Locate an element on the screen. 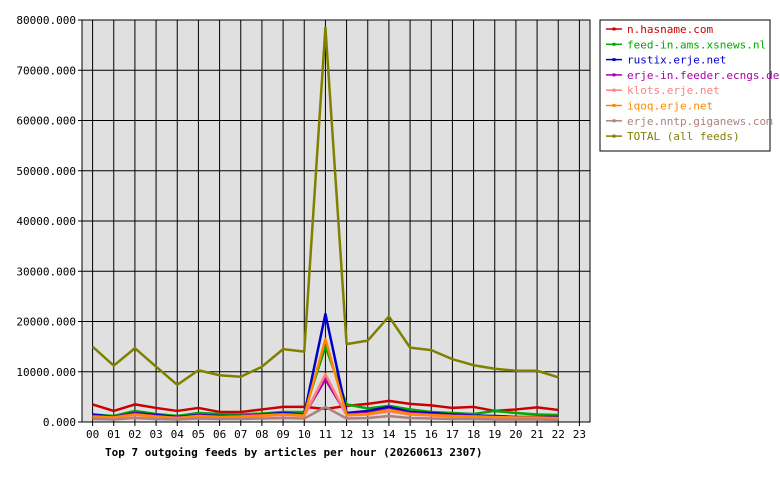 This screenshot has height=480, width=780. legend-item: TOTAL (all feeds) is located at coordinates (673, 136).